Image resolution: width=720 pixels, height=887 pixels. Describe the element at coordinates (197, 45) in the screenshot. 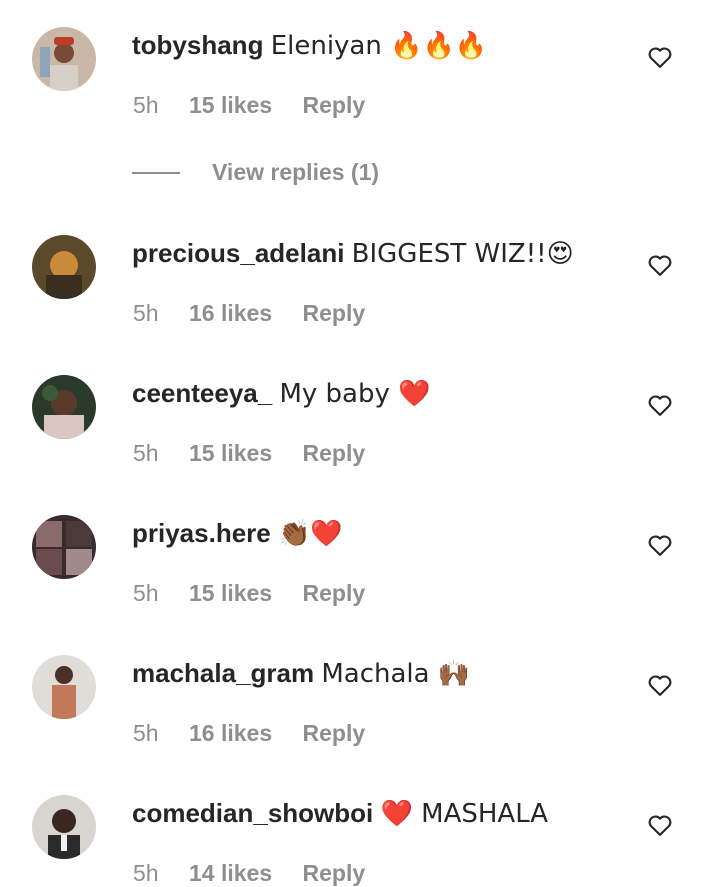

I see `comment-username: tobyshang` at that location.